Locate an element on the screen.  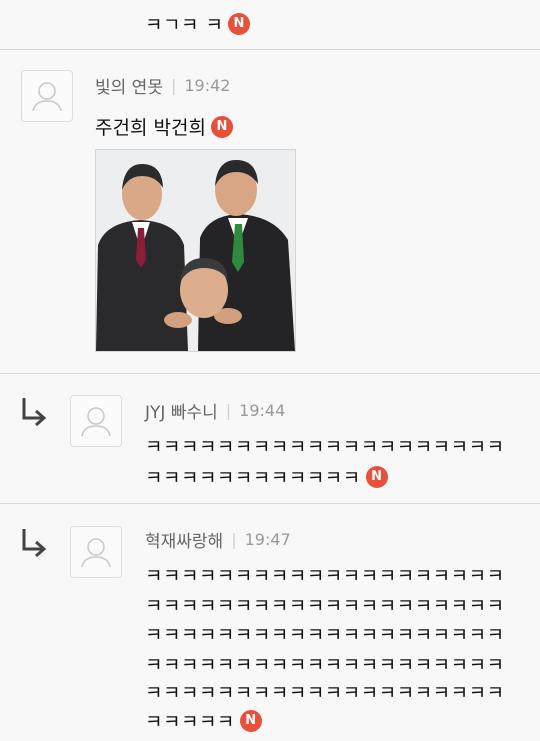
timestamp: 19:44 is located at coordinates (262, 410).